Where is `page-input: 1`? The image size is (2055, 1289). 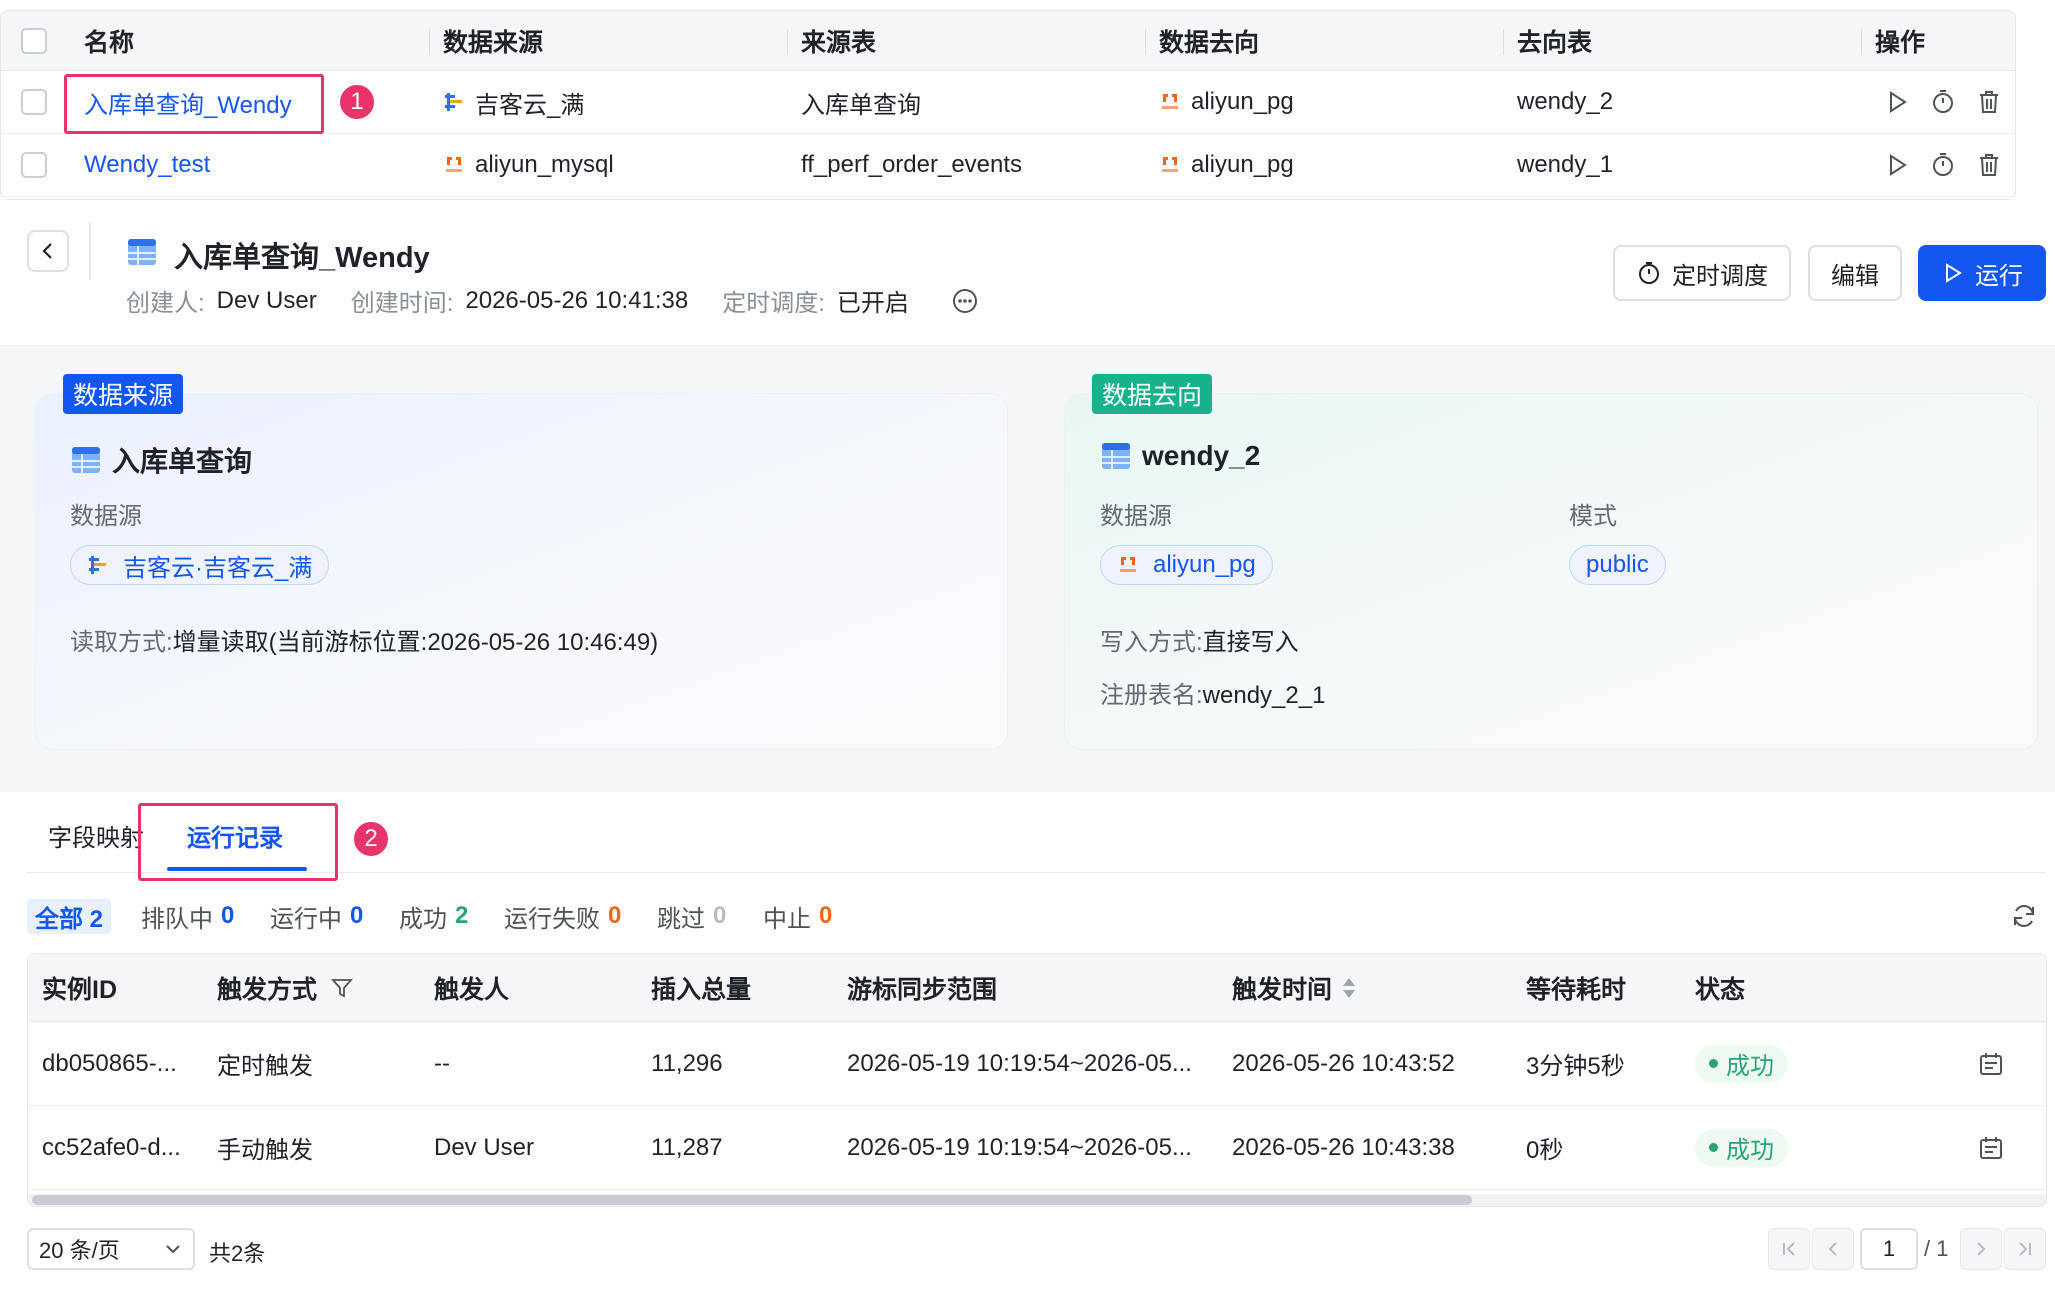
page-input: 1 is located at coordinates (1889, 1249).